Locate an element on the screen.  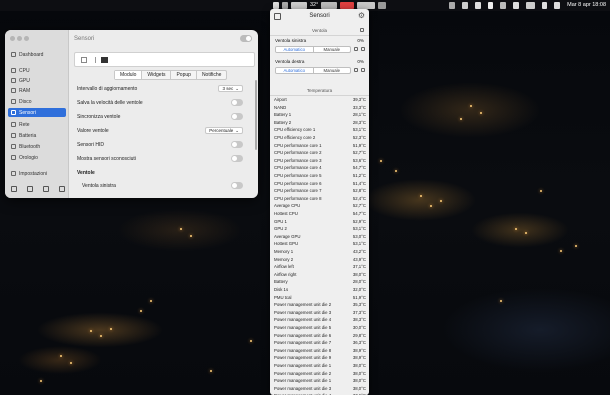
sidebar-item-bluetooth: Bluetooth is located at coordinates (37, 146).